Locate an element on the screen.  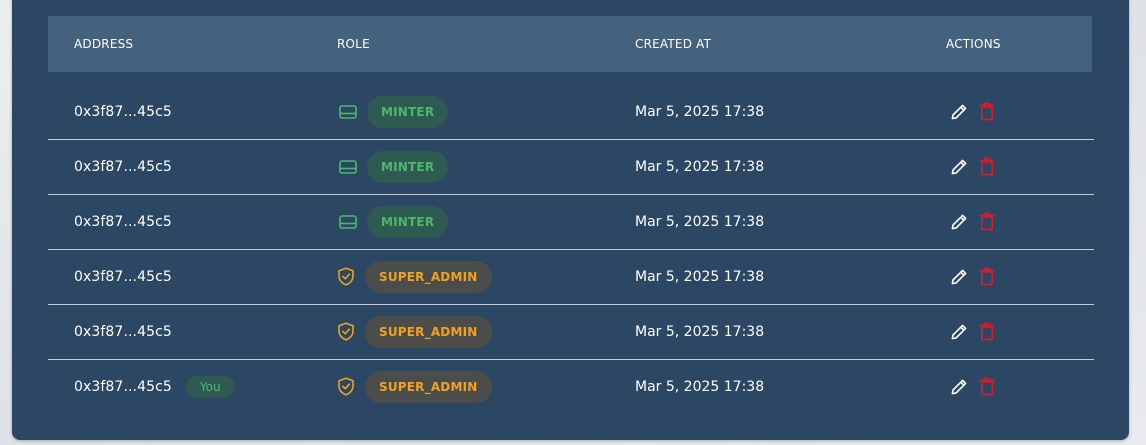
address-cell: 0x3f87...45c5 You is located at coordinates (154, 386).